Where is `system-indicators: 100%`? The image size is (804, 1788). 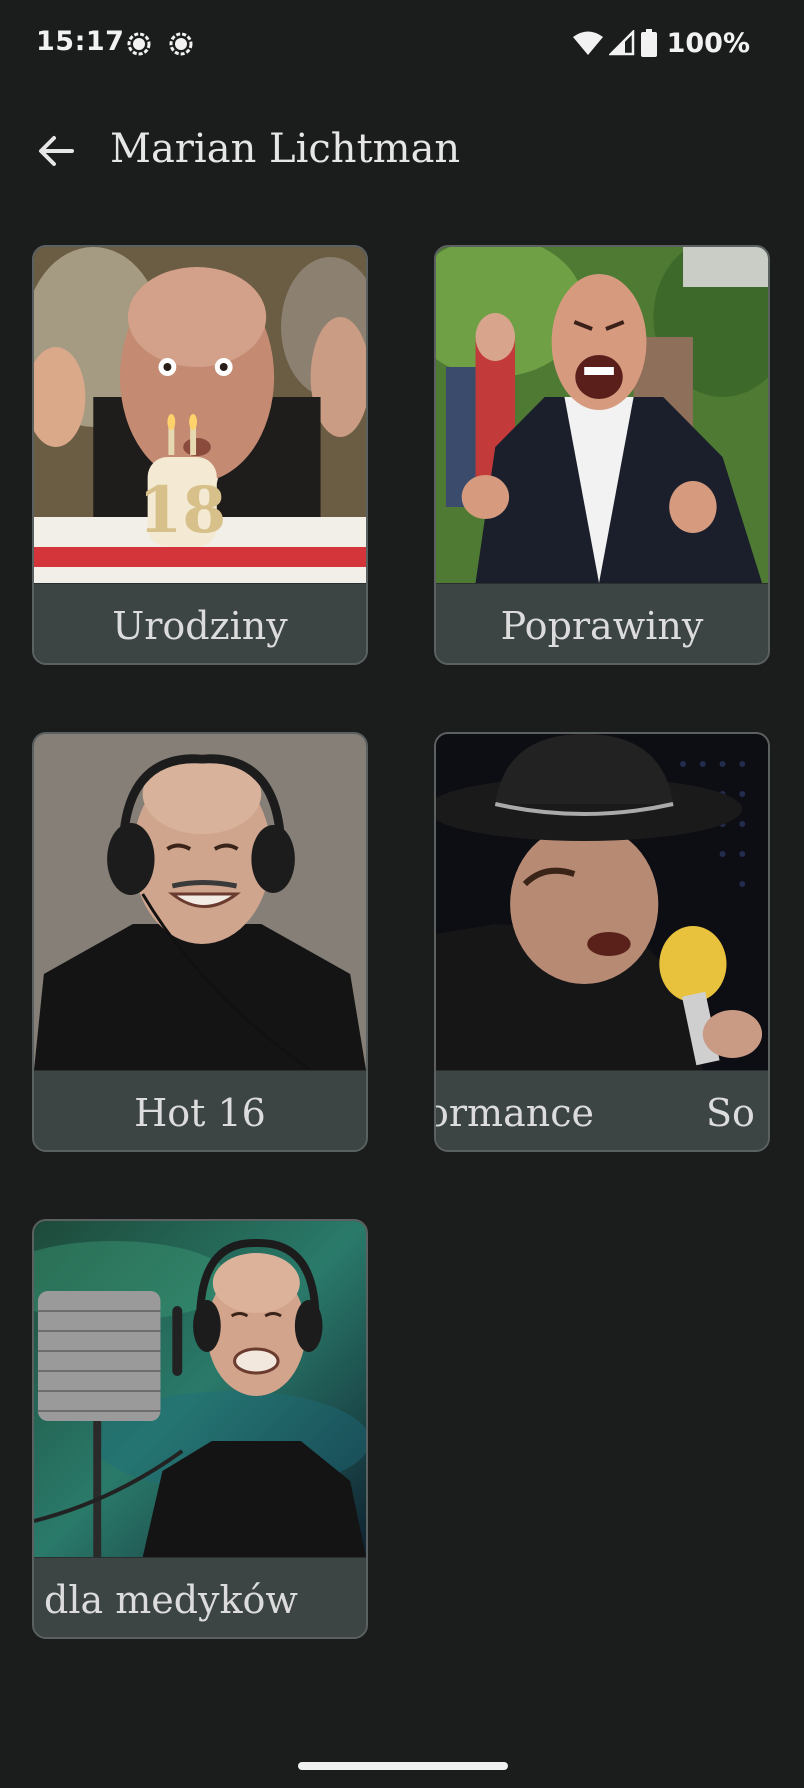 system-indicators: 100% is located at coordinates (661, 43).